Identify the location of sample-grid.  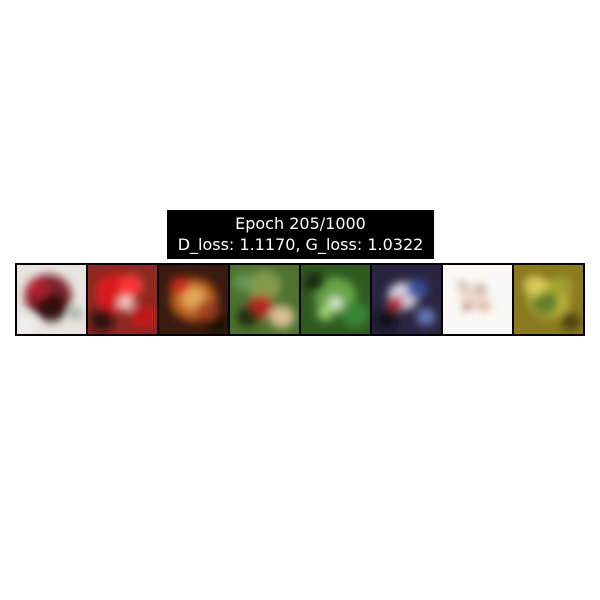
(300, 299).